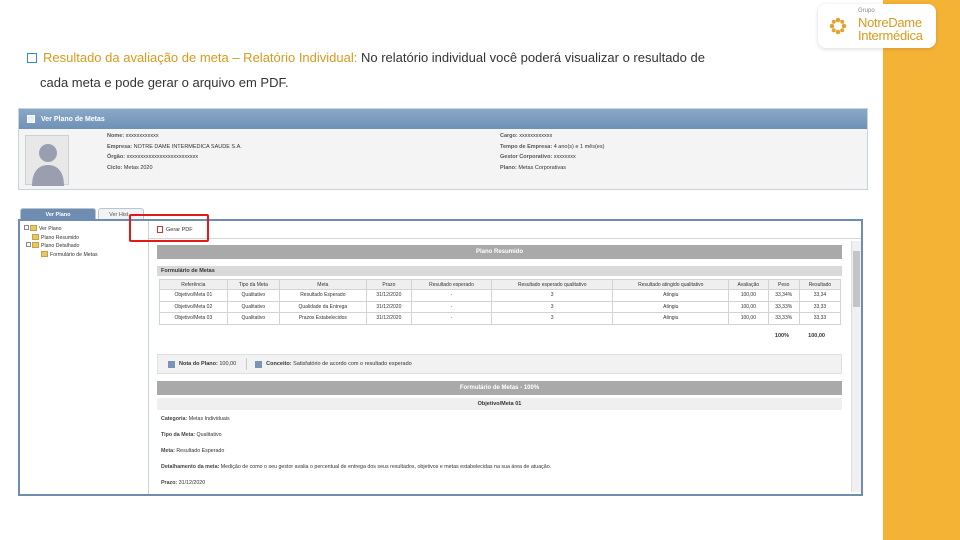 This screenshot has height=540, width=960. What do you see at coordinates (856, 279) in the screenshot?
I see `scrollbar-thumb` at bounding box center [856, 279].